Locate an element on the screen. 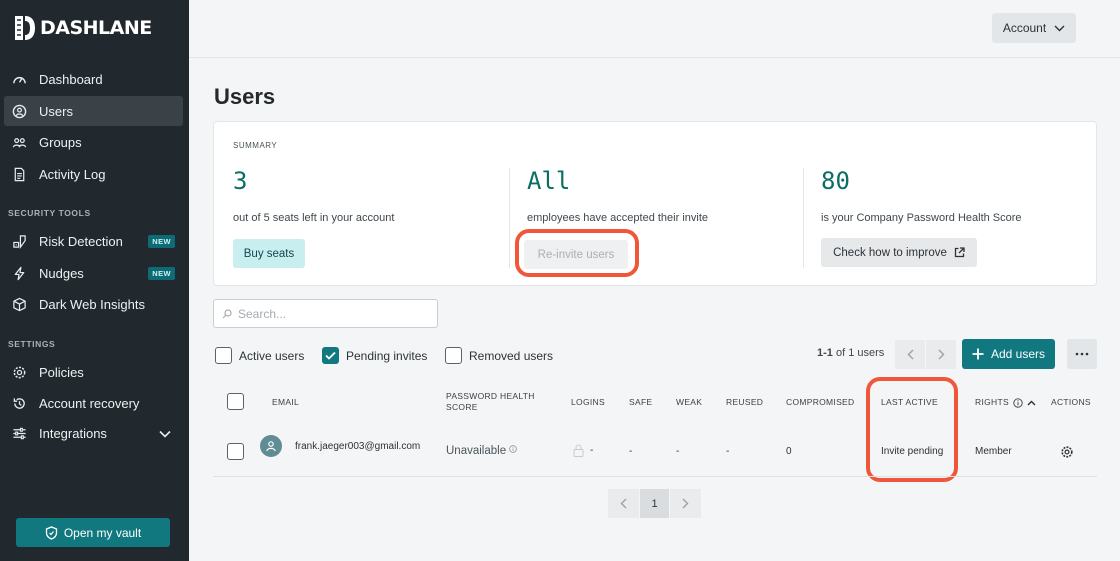 The image size is (1120, 561). column-header-email: EMAIL is located at coordinates (286, 402).